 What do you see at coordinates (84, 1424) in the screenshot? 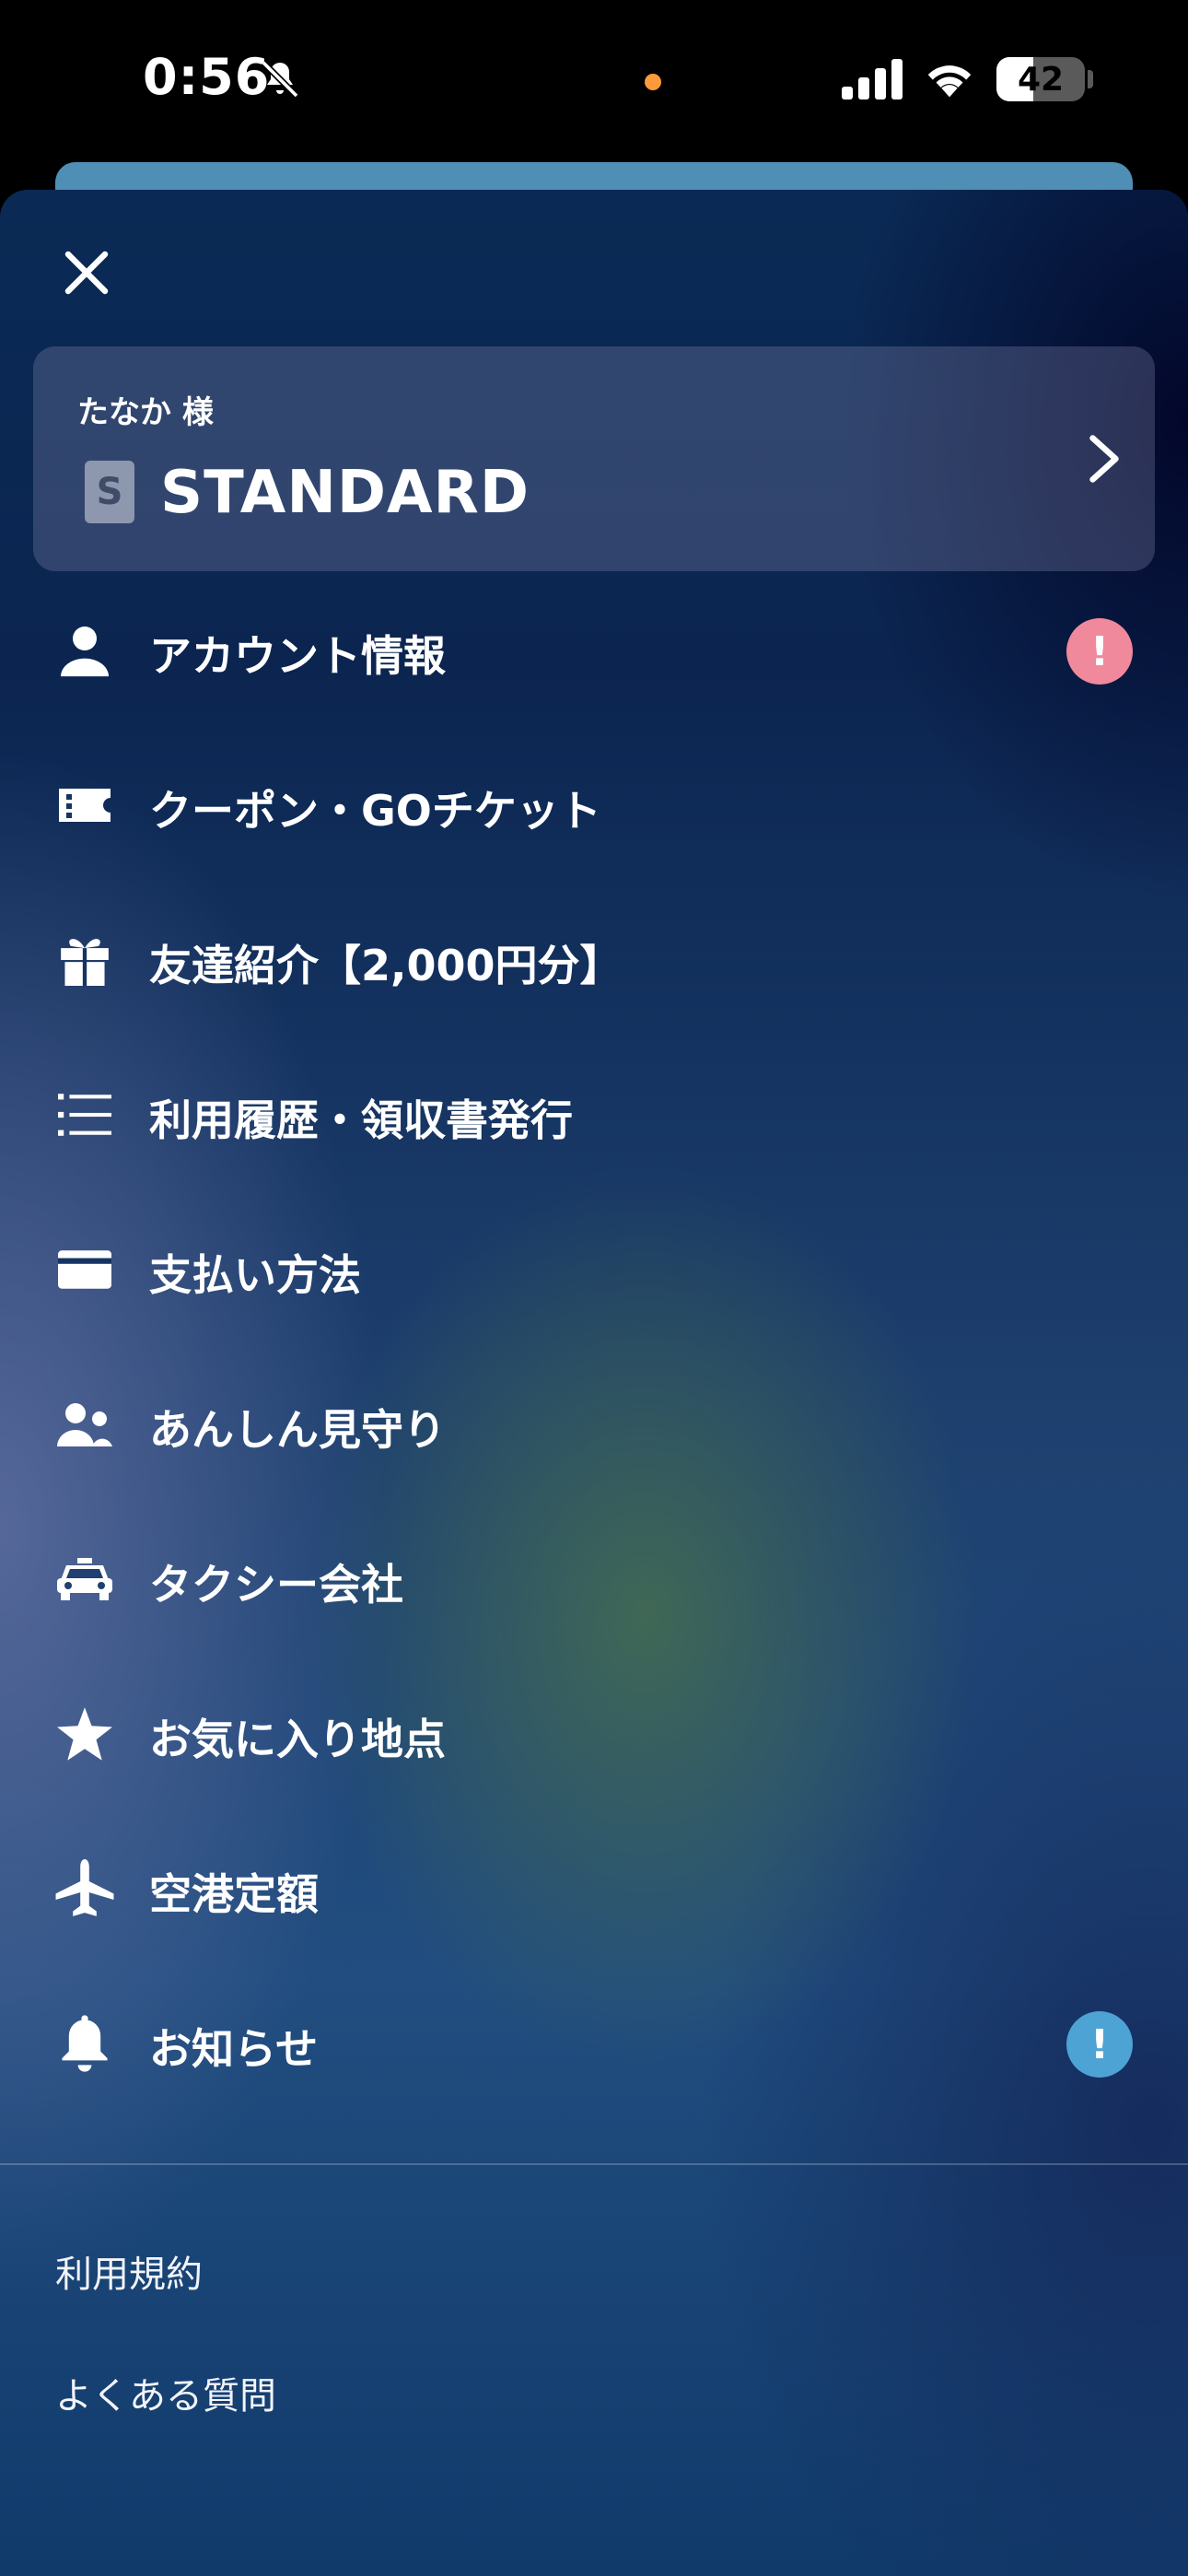
I see `people-icon` at bounding box center [84, 1424].